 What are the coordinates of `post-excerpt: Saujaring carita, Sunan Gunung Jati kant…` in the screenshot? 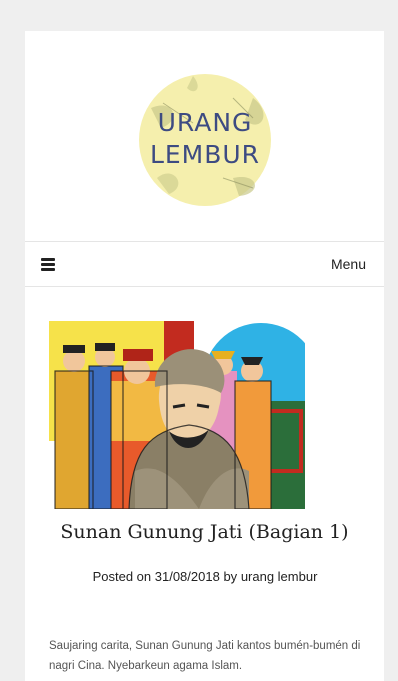 It's located at (205, 656).